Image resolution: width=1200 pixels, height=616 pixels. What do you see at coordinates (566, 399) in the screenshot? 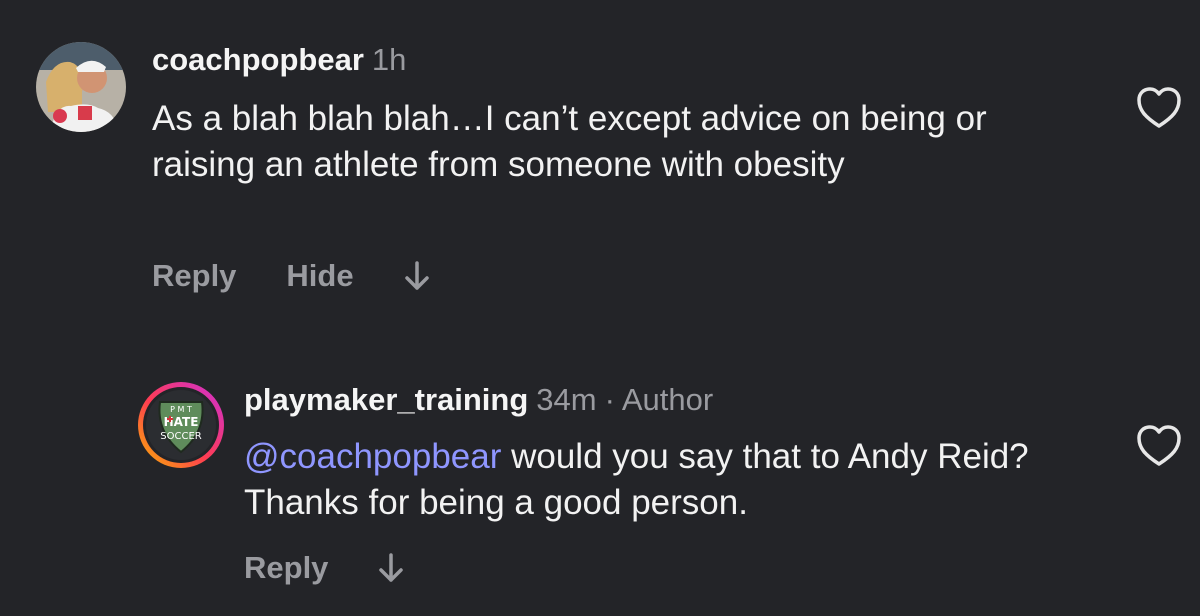
I see `timestamp: 34m` at bounding box center [566, 399].